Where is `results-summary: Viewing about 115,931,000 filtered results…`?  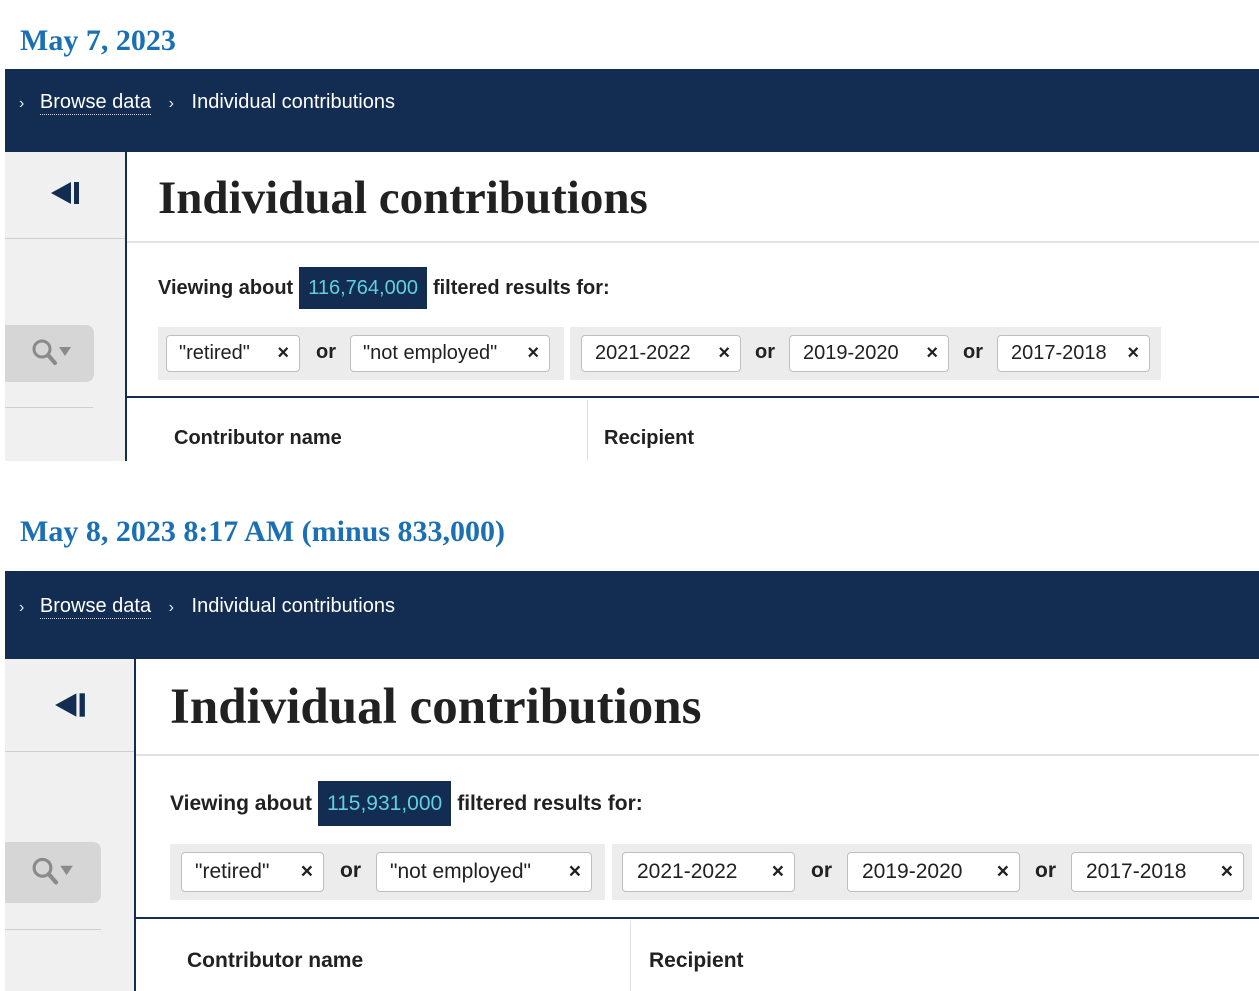 results-summary: Viewing about 115,931,000 filtered results… is located at coordinates (406, 803).